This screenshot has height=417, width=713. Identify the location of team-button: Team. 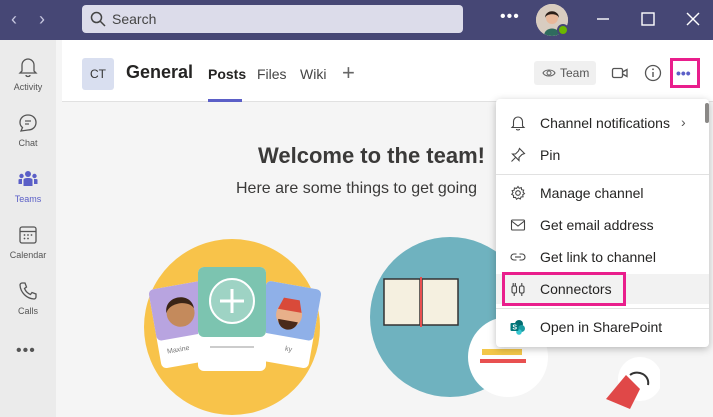
(565, 73).